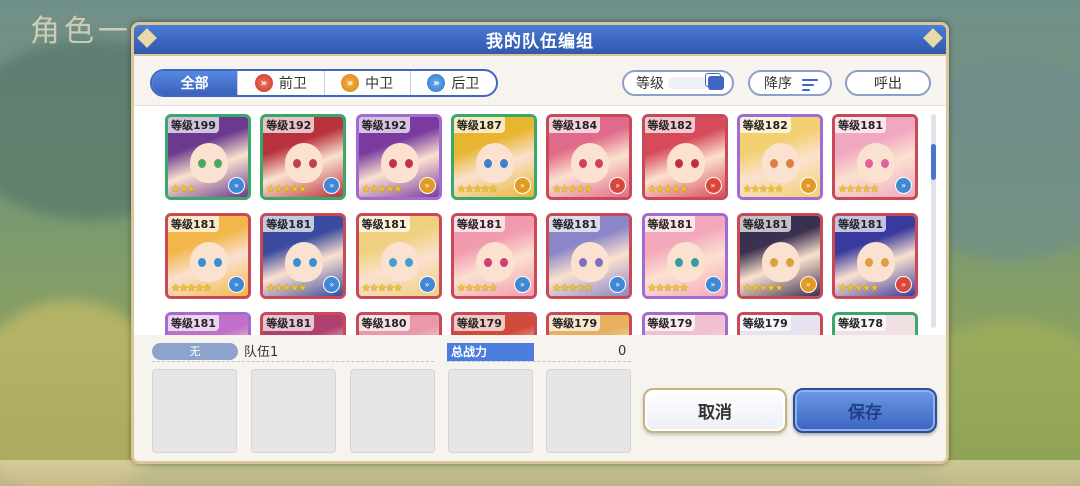 The width and height of the screenshot is (1080, 486). What do you see at coordinates (790, 83) in the screenshot?
I see `sort-order-button: 降序` at bounding box center [790, 83].